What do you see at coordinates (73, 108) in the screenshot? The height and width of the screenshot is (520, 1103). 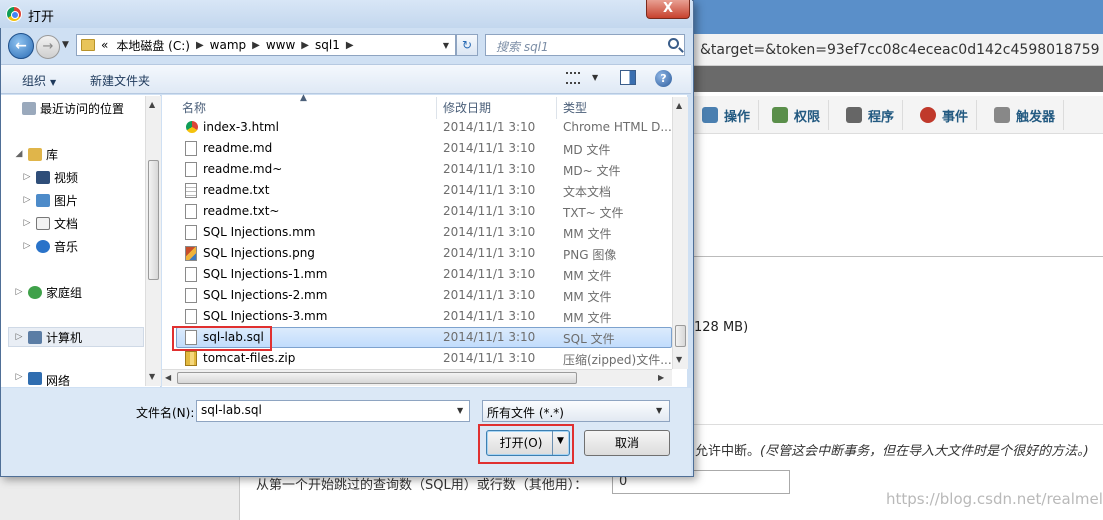 I see `nav-item-recent: 最近访问的位置` at bounding box center [73, 108].